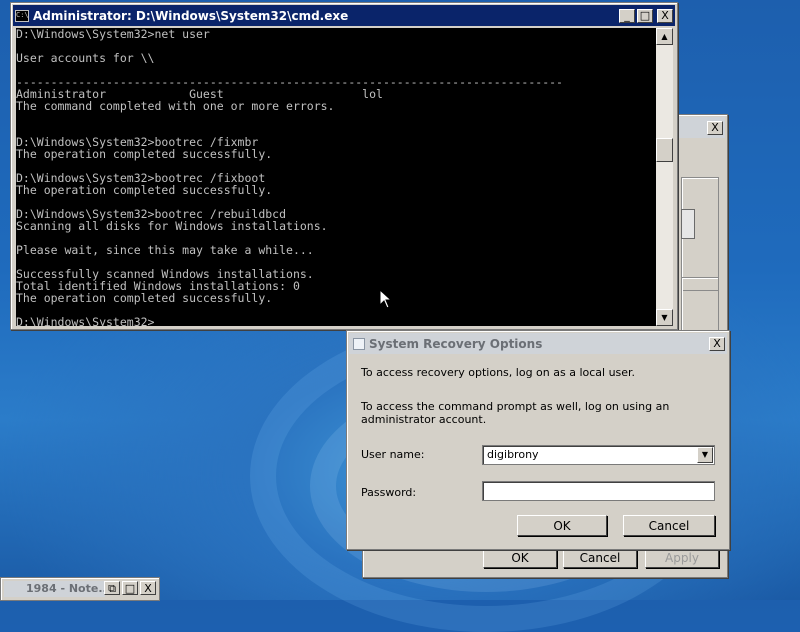  Describe the element at coordinates (113, 34) in the screenshot. I see `console-line: D:\Windows\System32>net user` at that location.